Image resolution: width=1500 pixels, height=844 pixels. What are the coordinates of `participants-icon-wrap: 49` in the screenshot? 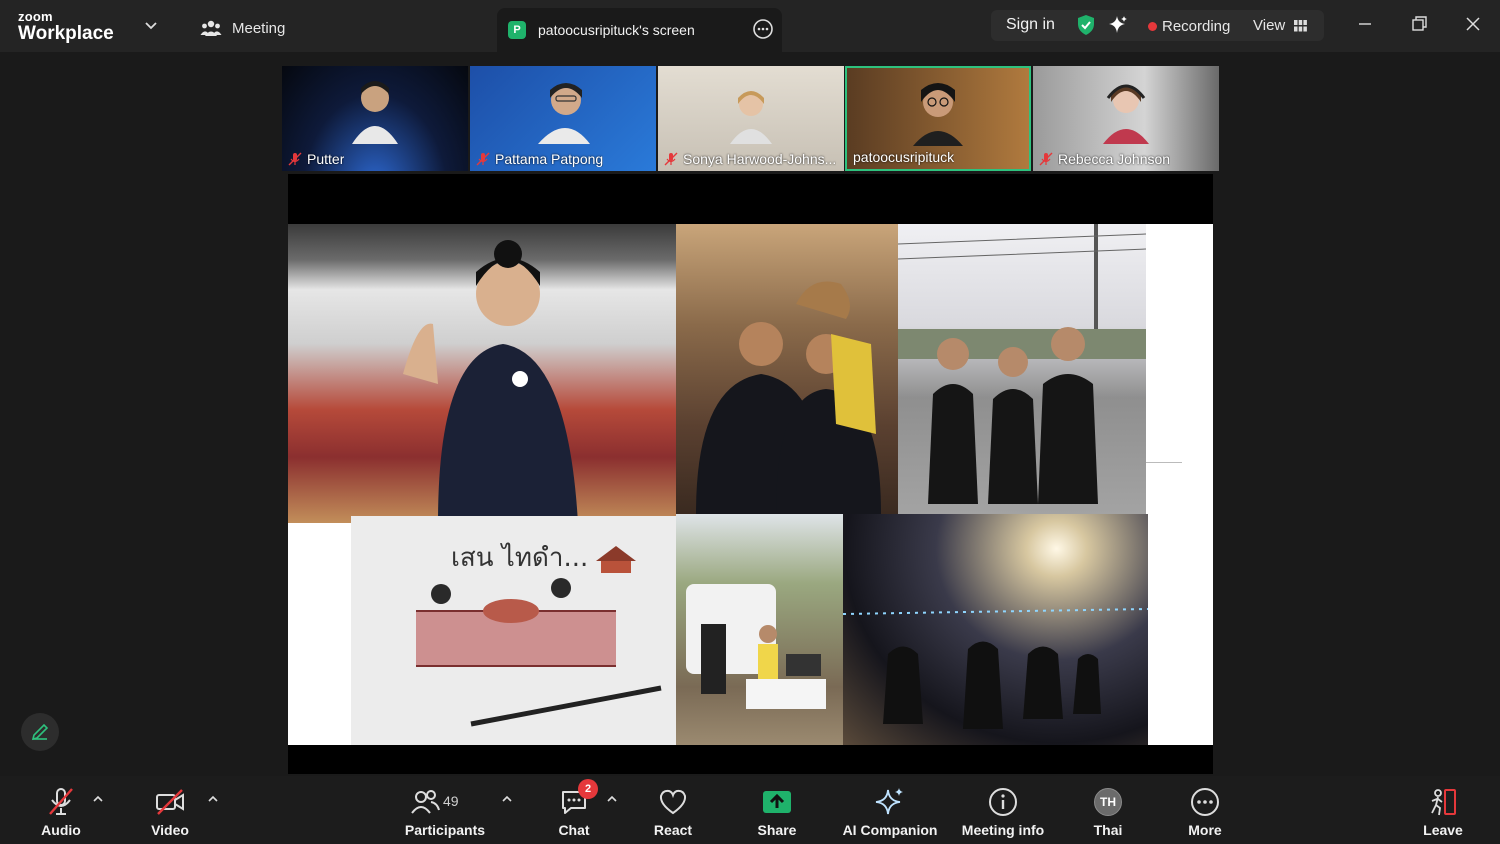 It's located at (434, 802).